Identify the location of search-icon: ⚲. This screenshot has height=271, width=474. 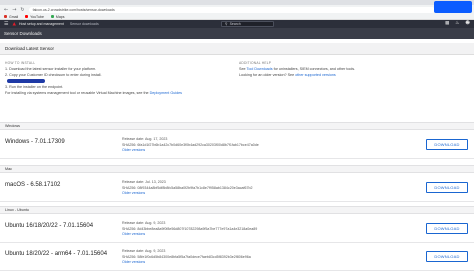
(226, 24).